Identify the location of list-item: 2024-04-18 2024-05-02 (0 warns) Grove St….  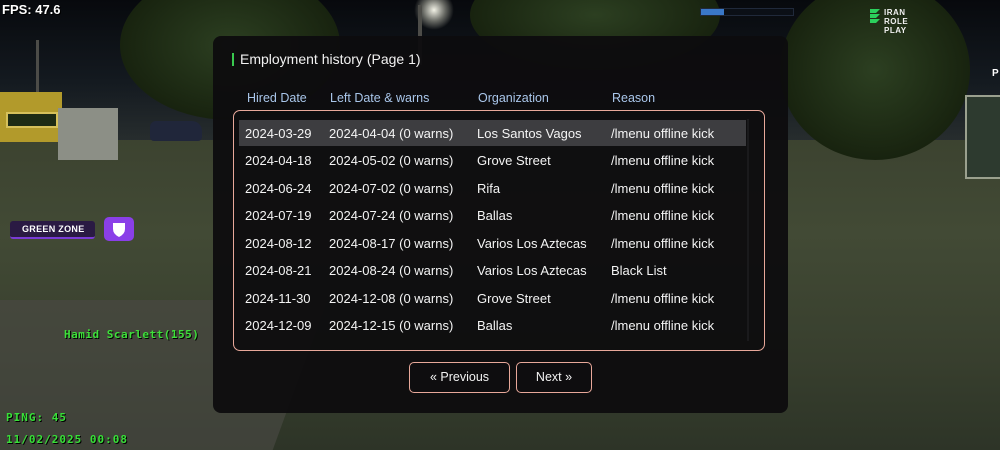
(492, 160).